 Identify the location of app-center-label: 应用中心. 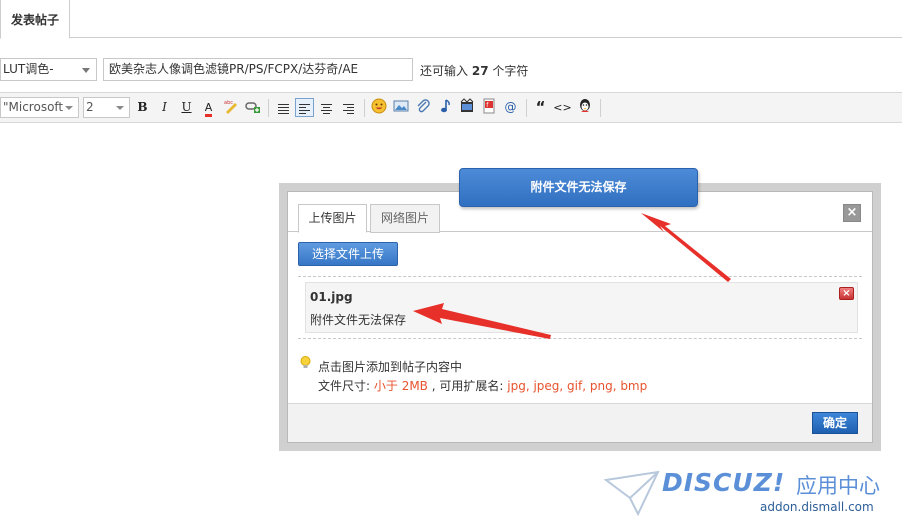
(838, 486).